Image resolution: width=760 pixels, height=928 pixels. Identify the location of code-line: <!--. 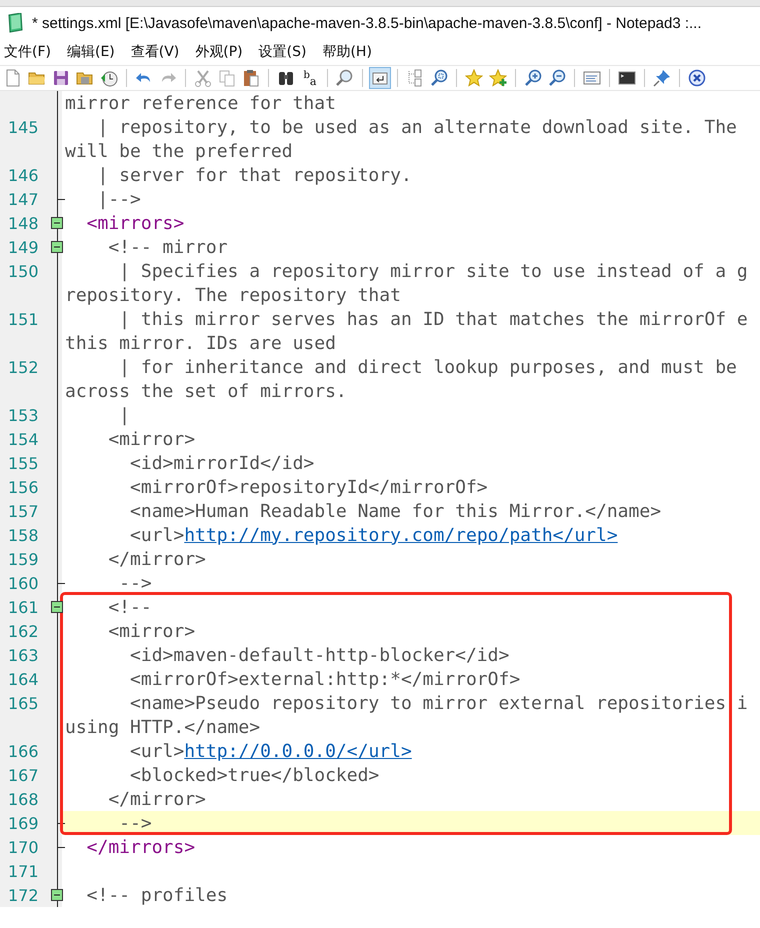
(129, 607).